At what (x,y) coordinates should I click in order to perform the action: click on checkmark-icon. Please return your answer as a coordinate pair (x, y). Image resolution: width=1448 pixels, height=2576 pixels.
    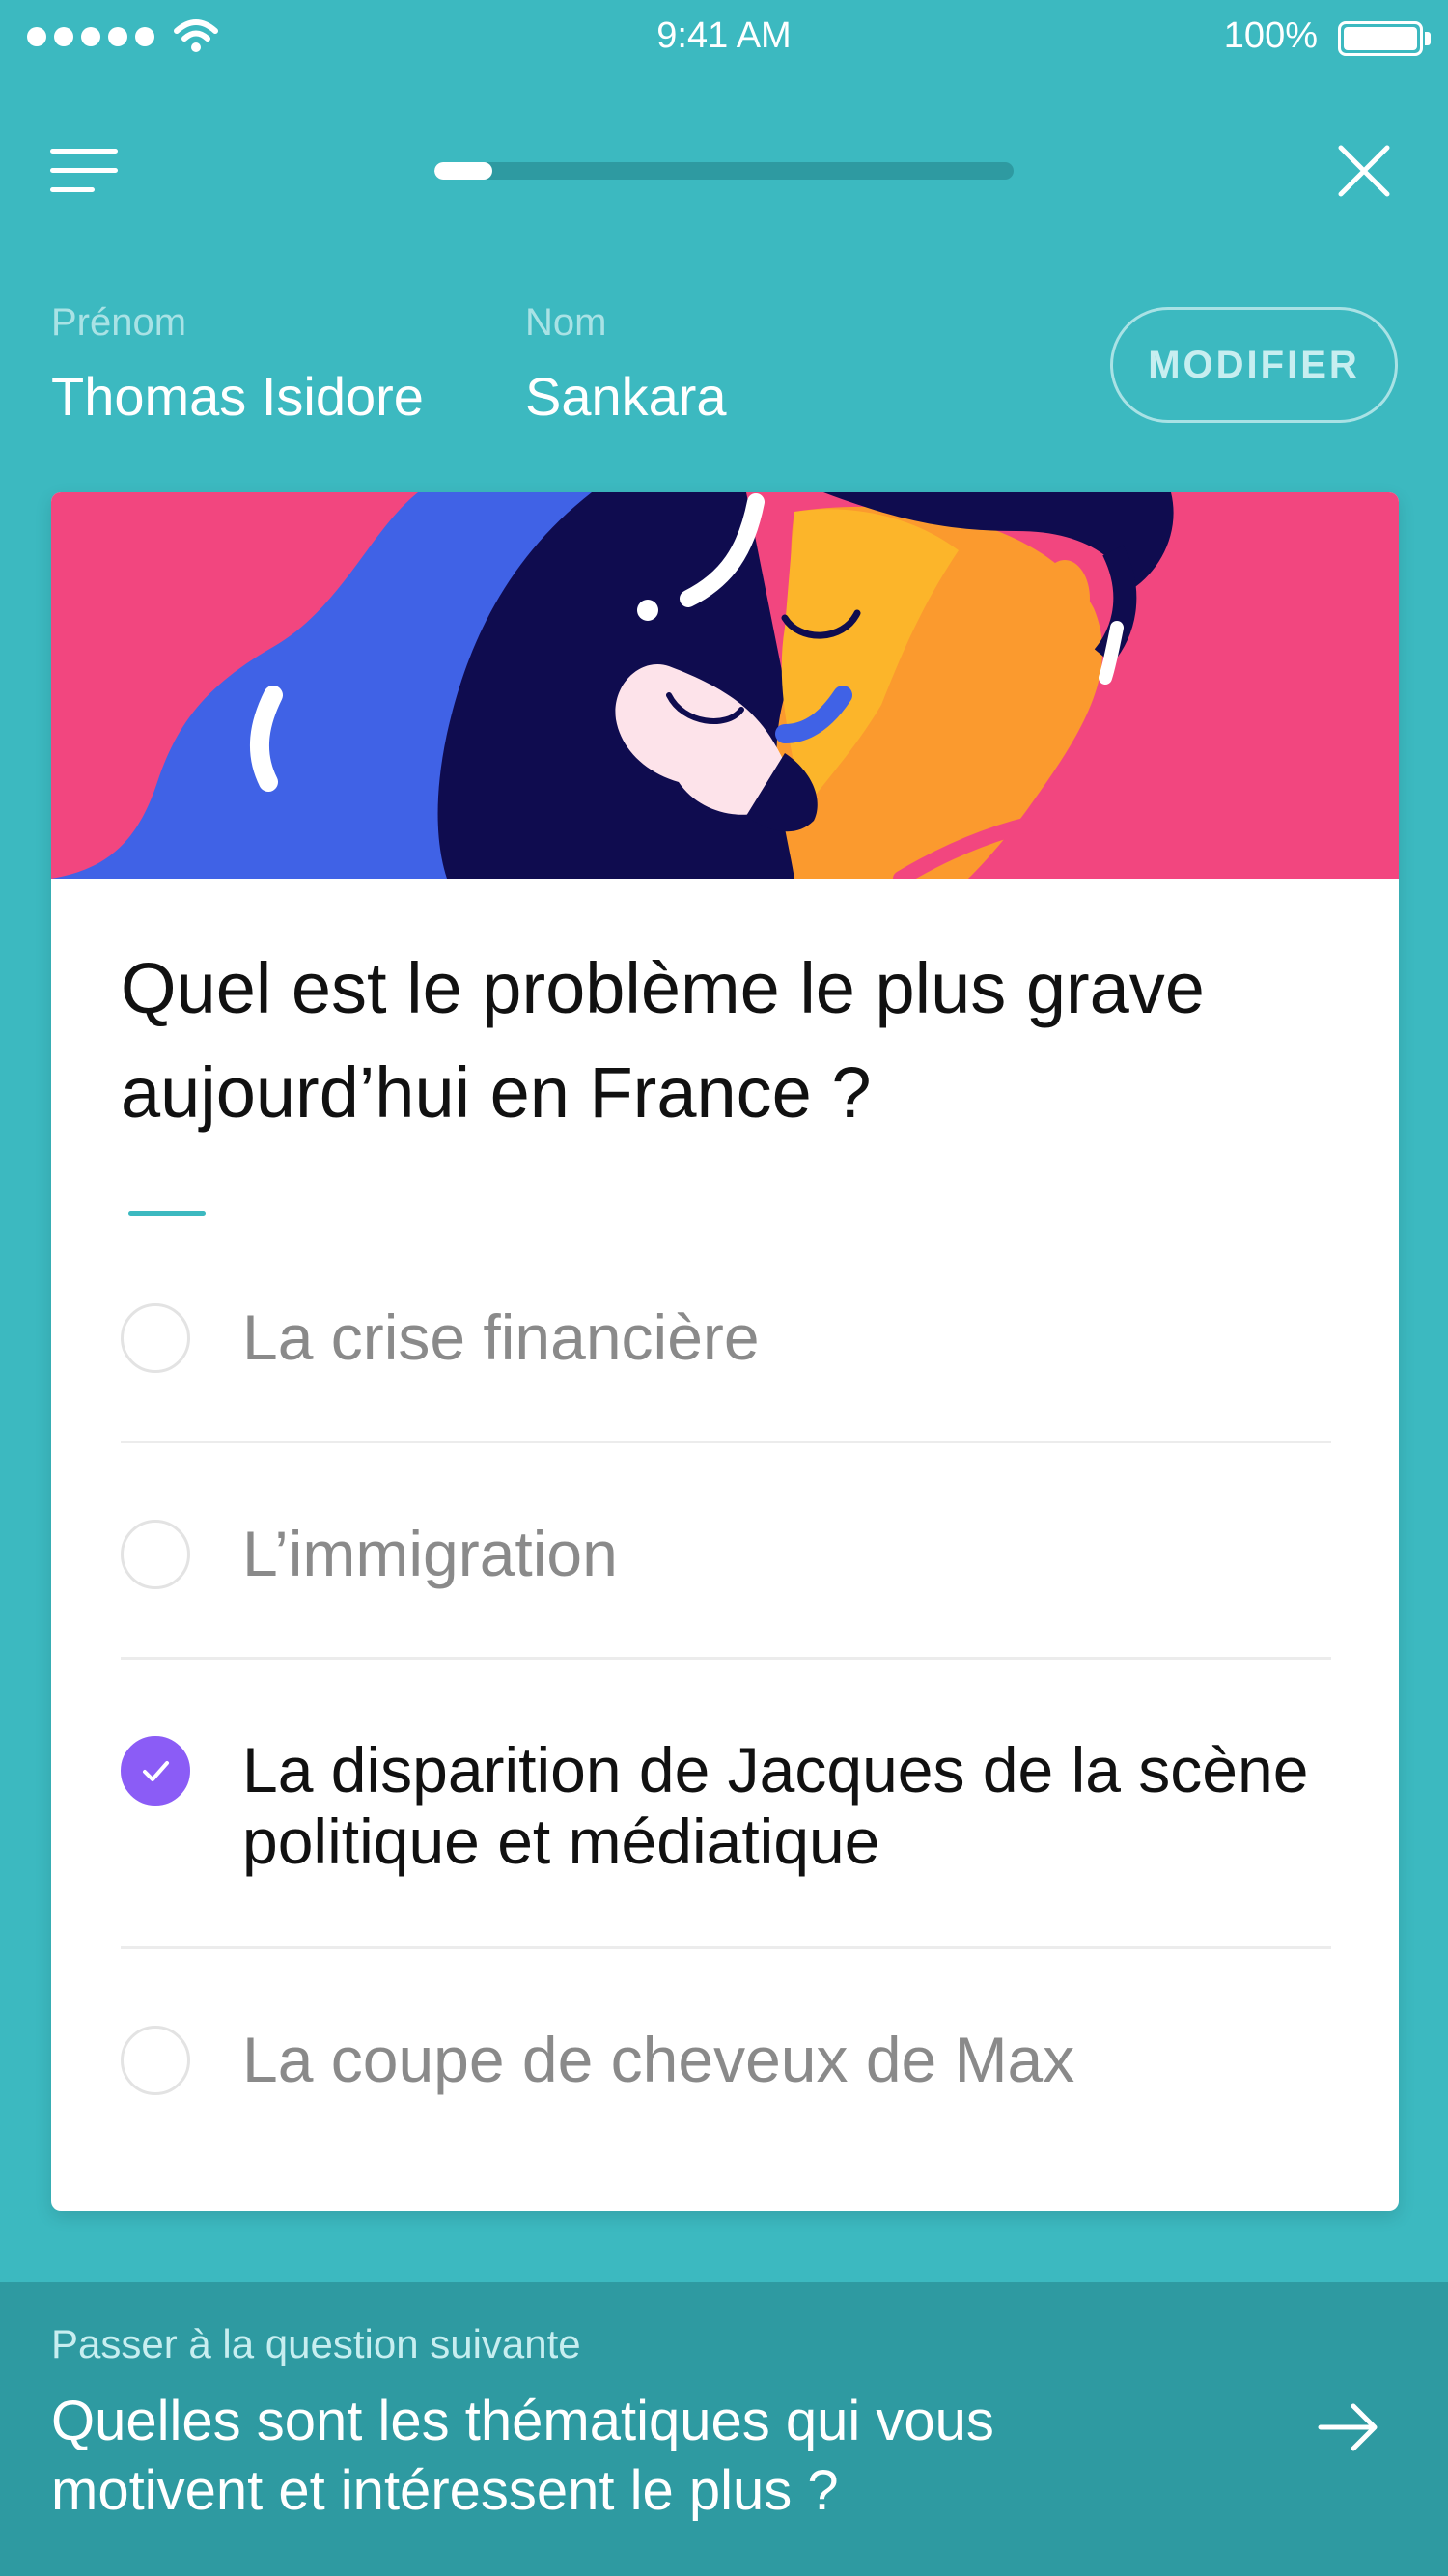
    Looking at the image, I should click on (156, 1771).